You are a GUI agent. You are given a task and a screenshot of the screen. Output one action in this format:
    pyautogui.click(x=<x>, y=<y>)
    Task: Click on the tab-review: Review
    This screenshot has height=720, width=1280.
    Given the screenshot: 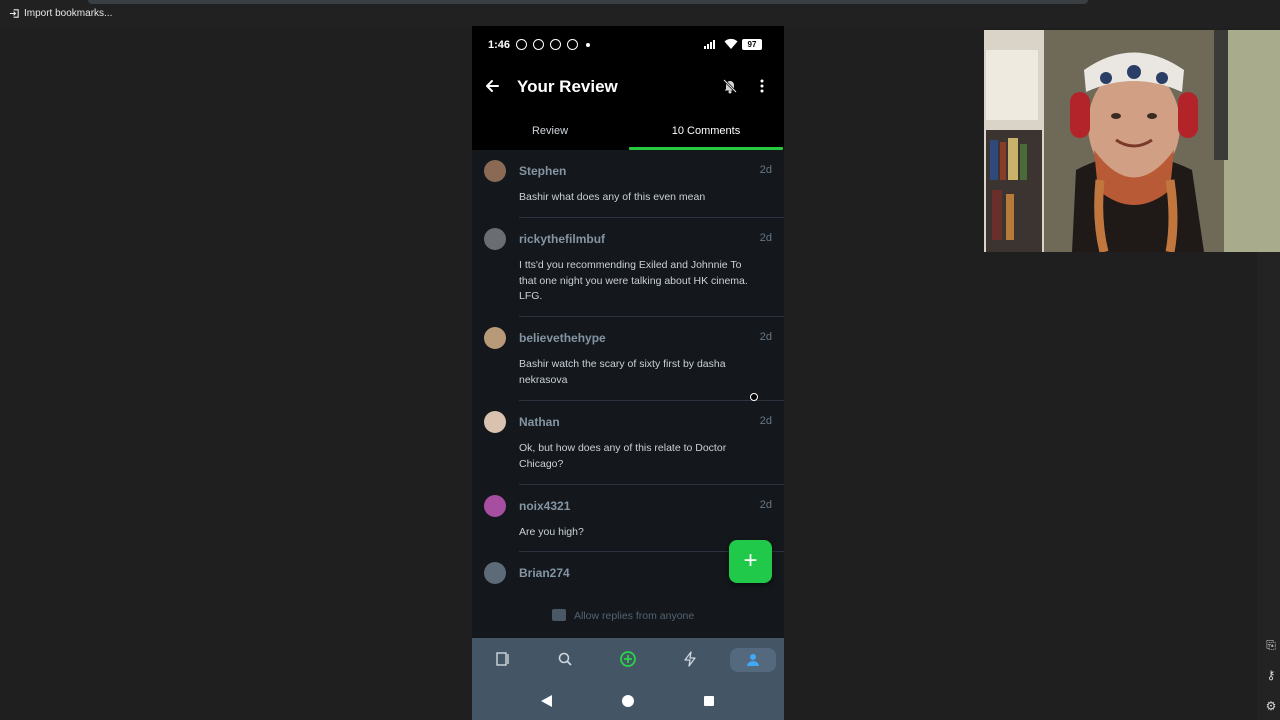 What is the action you would take?
    pyautogui.click(x=550, y=134)
    